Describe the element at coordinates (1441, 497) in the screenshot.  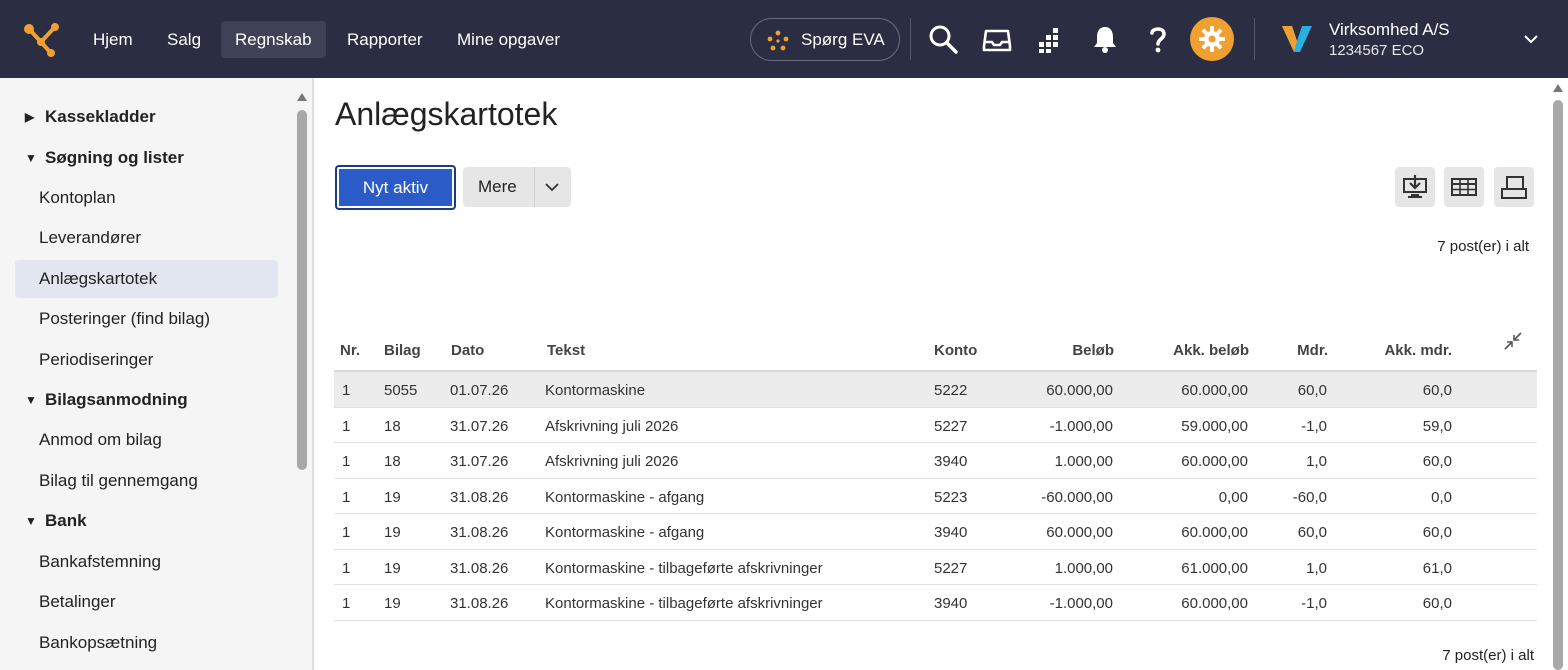
I see `cell-akk-mdr: 0,0` at that location.